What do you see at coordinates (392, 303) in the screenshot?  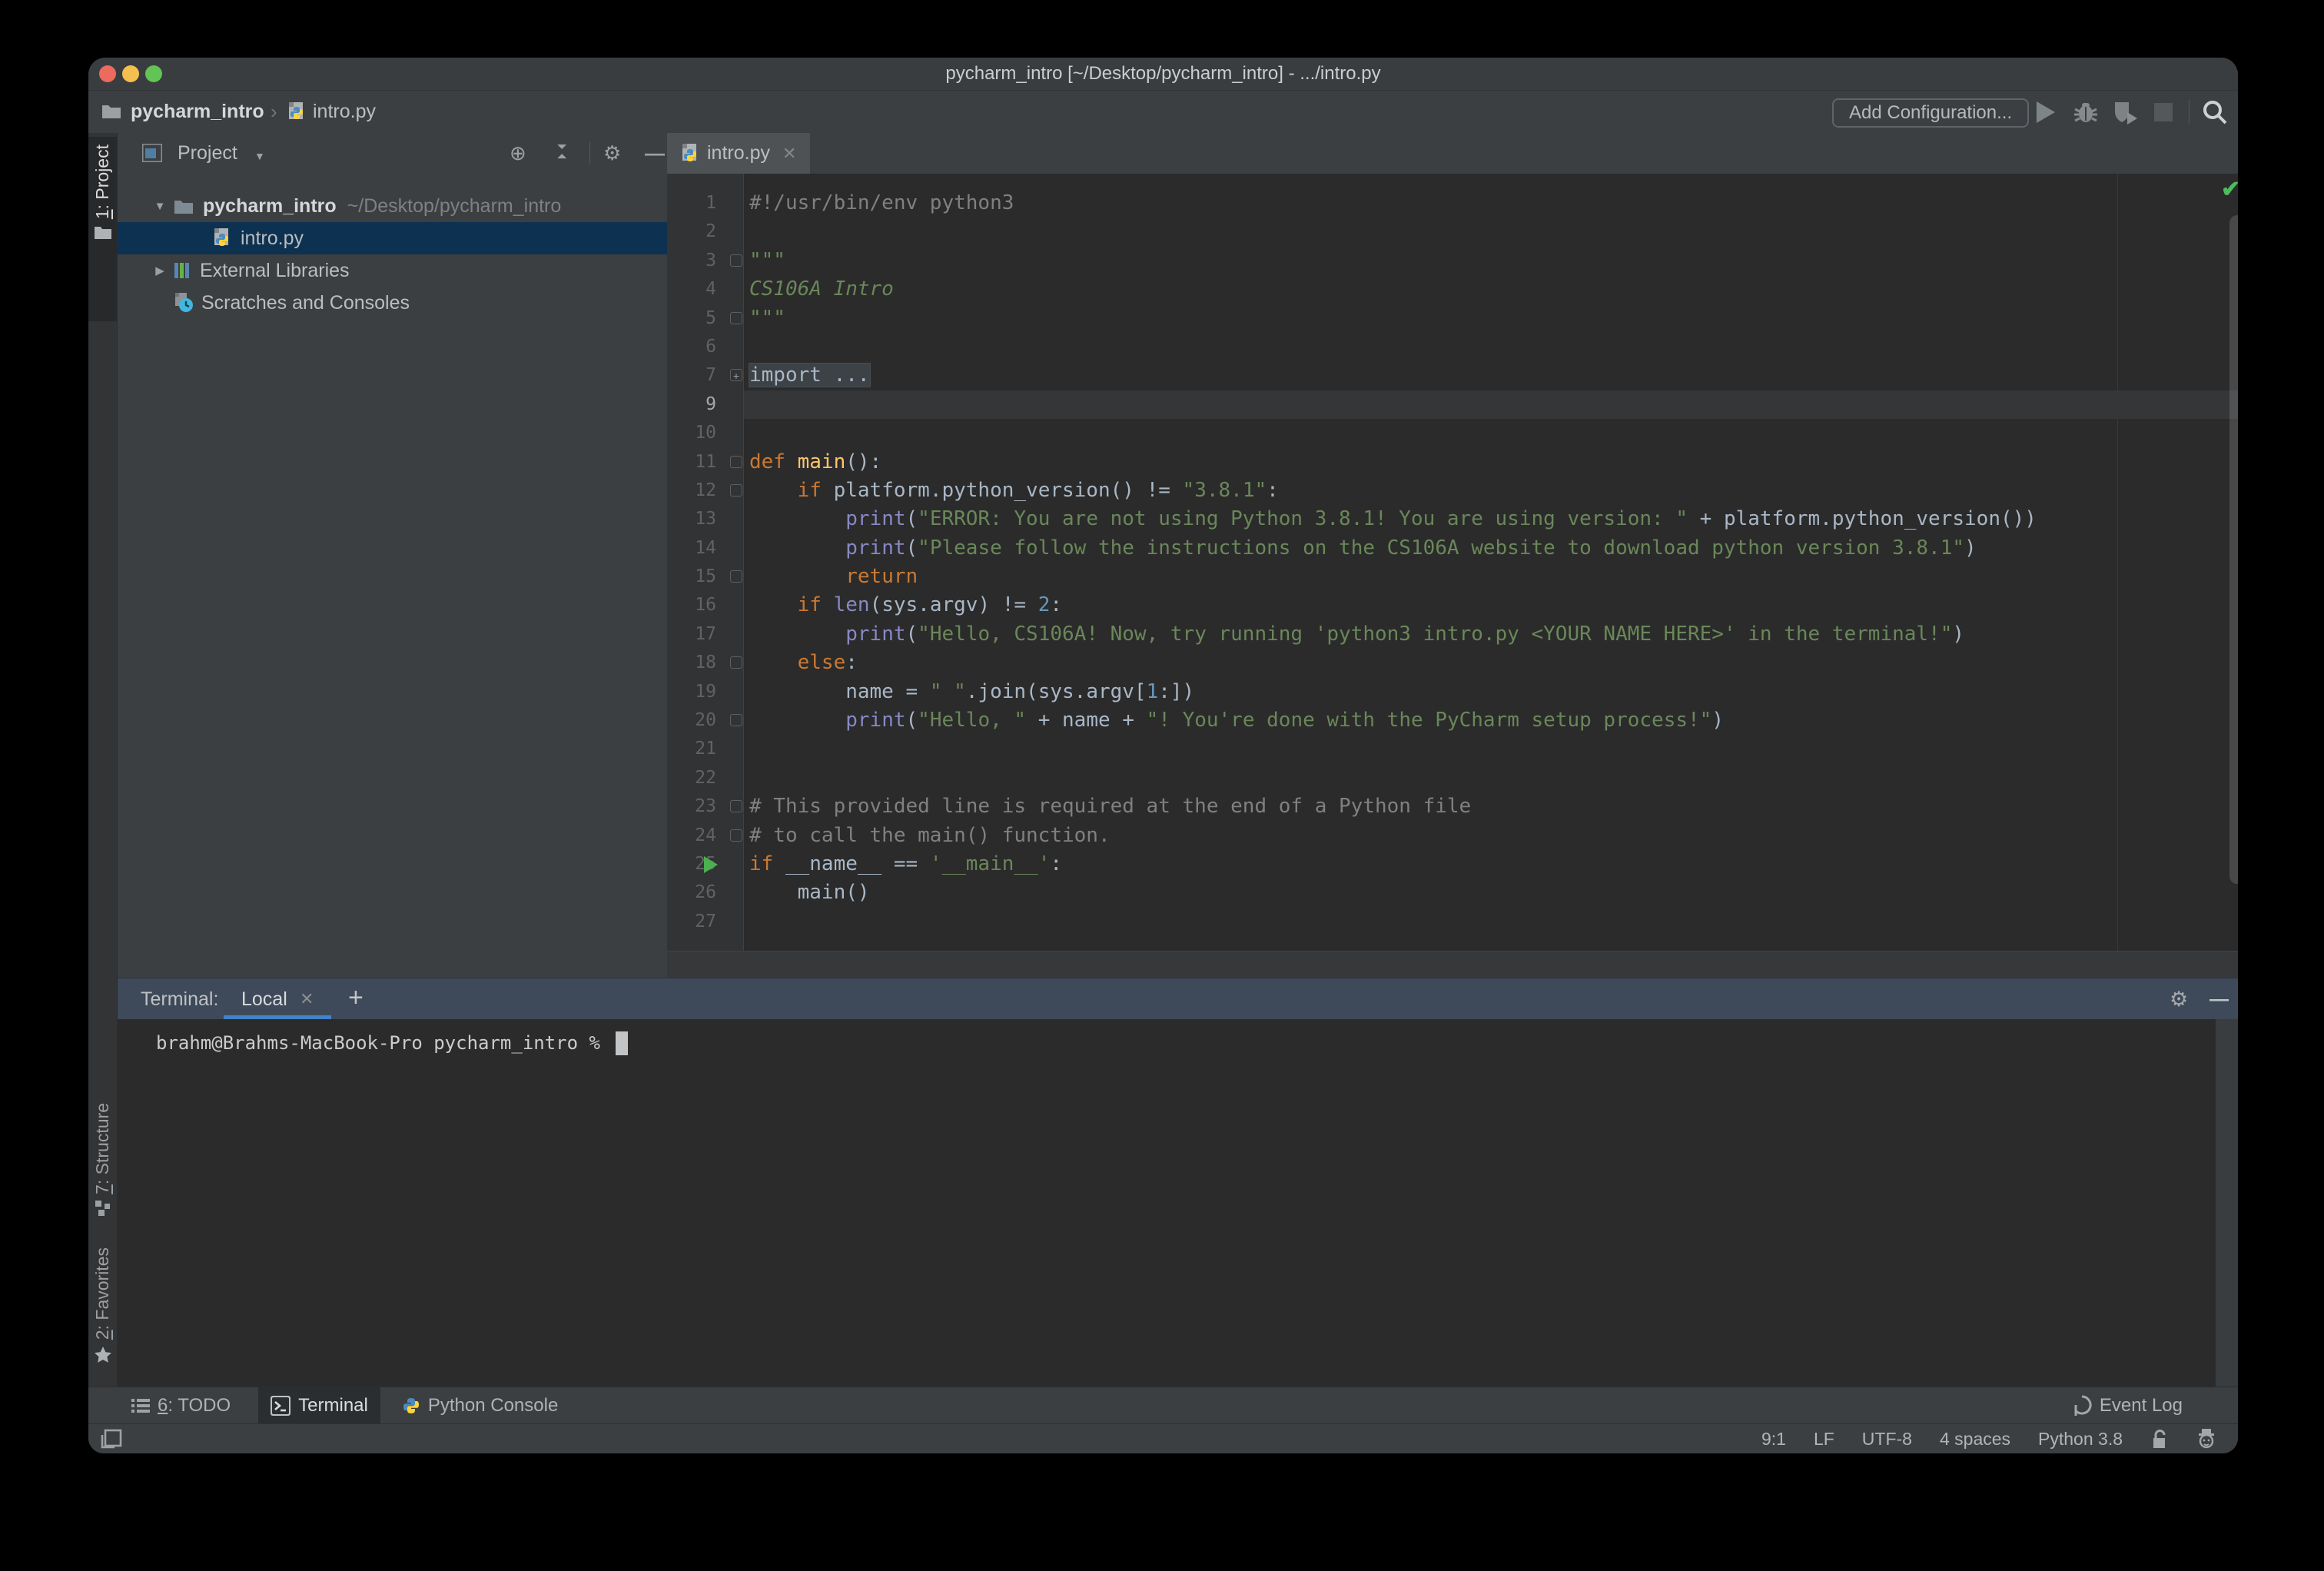 I see `tree-row-scratches: Scratches and Consoles` at bounding box center [392, 303].